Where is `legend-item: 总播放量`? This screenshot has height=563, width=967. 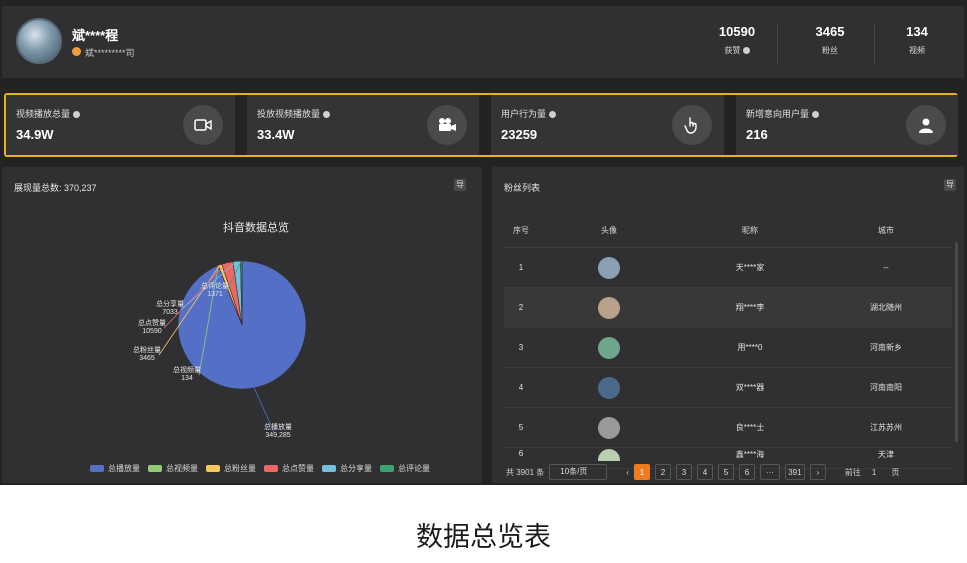
legend-item: 总播放量 is located at coordinates (115, 468).